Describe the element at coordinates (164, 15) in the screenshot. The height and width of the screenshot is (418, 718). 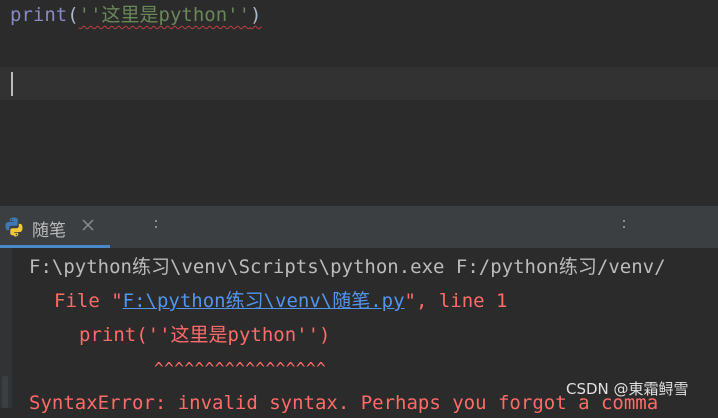
I see `code-string-literal: ''这里是python''` at that location.